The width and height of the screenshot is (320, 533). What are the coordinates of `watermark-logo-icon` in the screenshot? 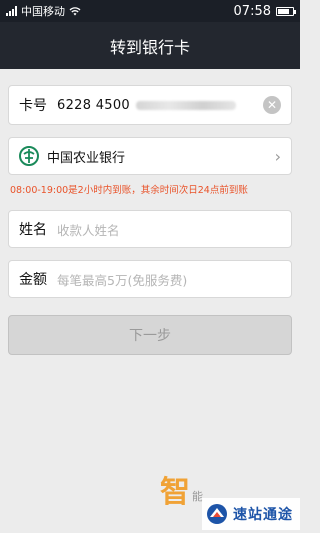 It's located at (217, 514).